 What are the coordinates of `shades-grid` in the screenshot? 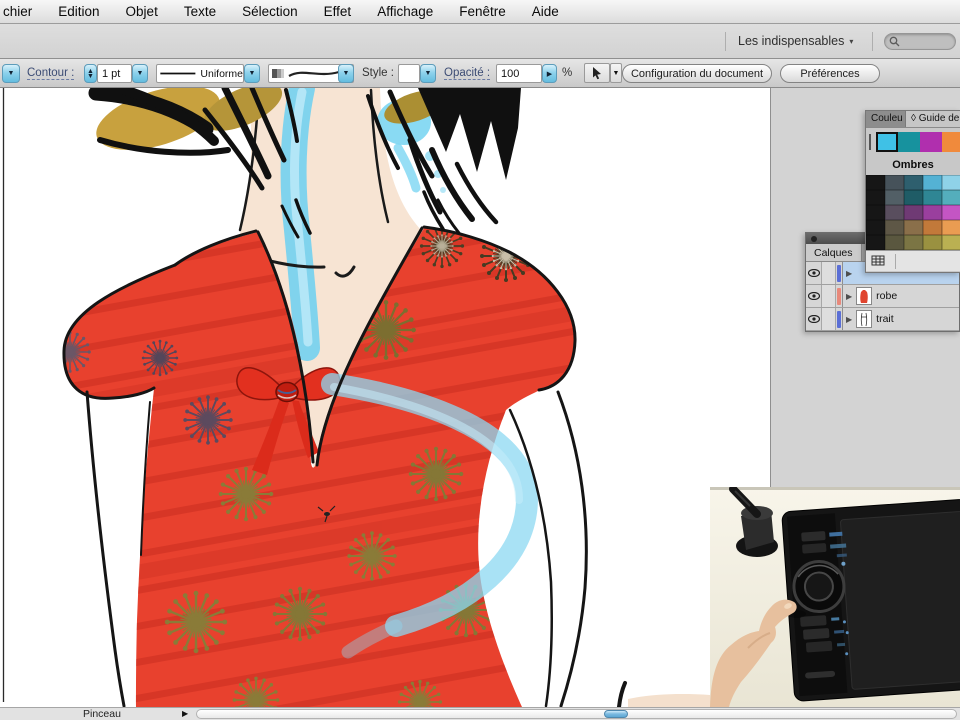 It's located at (913, 212).